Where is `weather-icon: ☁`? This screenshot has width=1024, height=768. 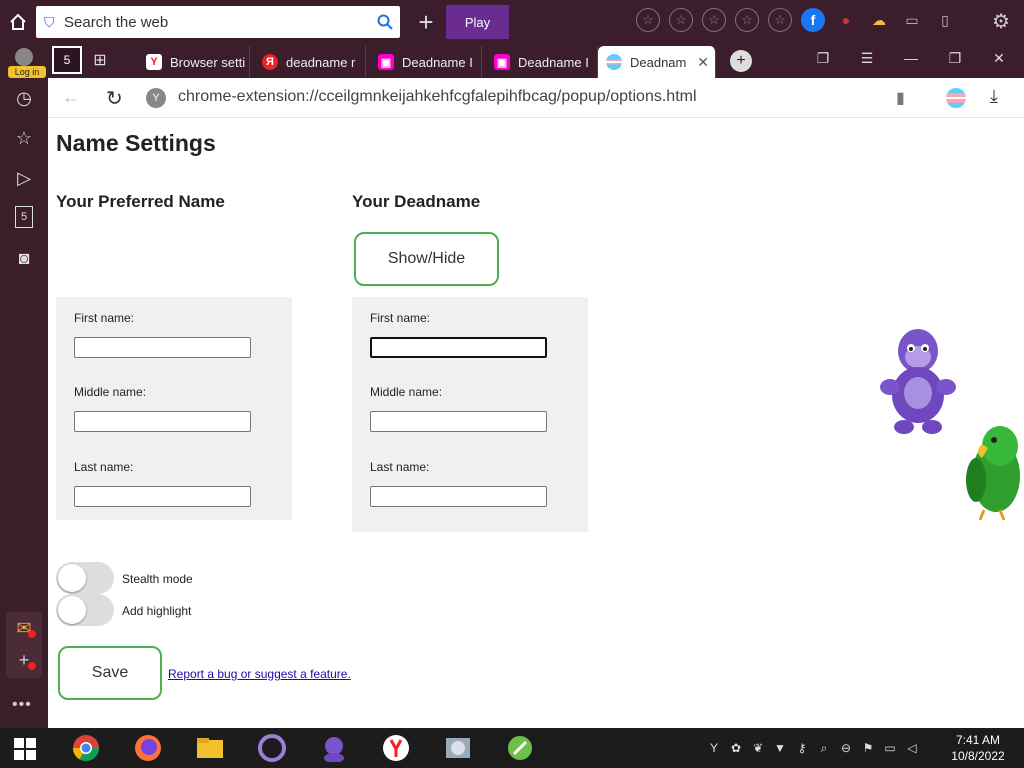 weather-icon: ☁ is located at coordinates (879, 20).